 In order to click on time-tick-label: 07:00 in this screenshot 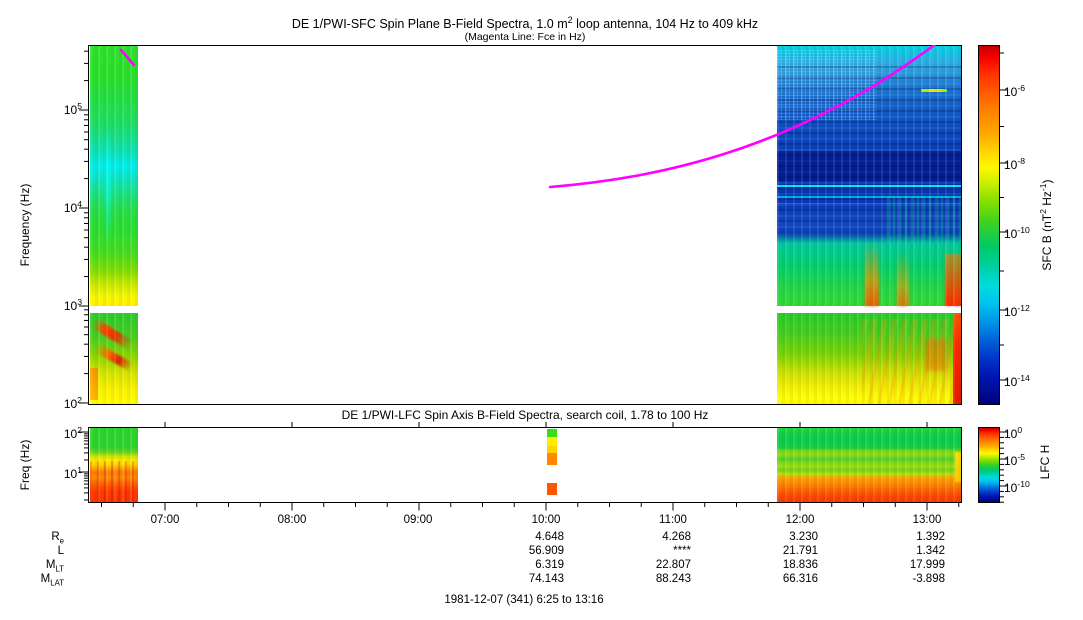, I will do `click(165, 520)`.